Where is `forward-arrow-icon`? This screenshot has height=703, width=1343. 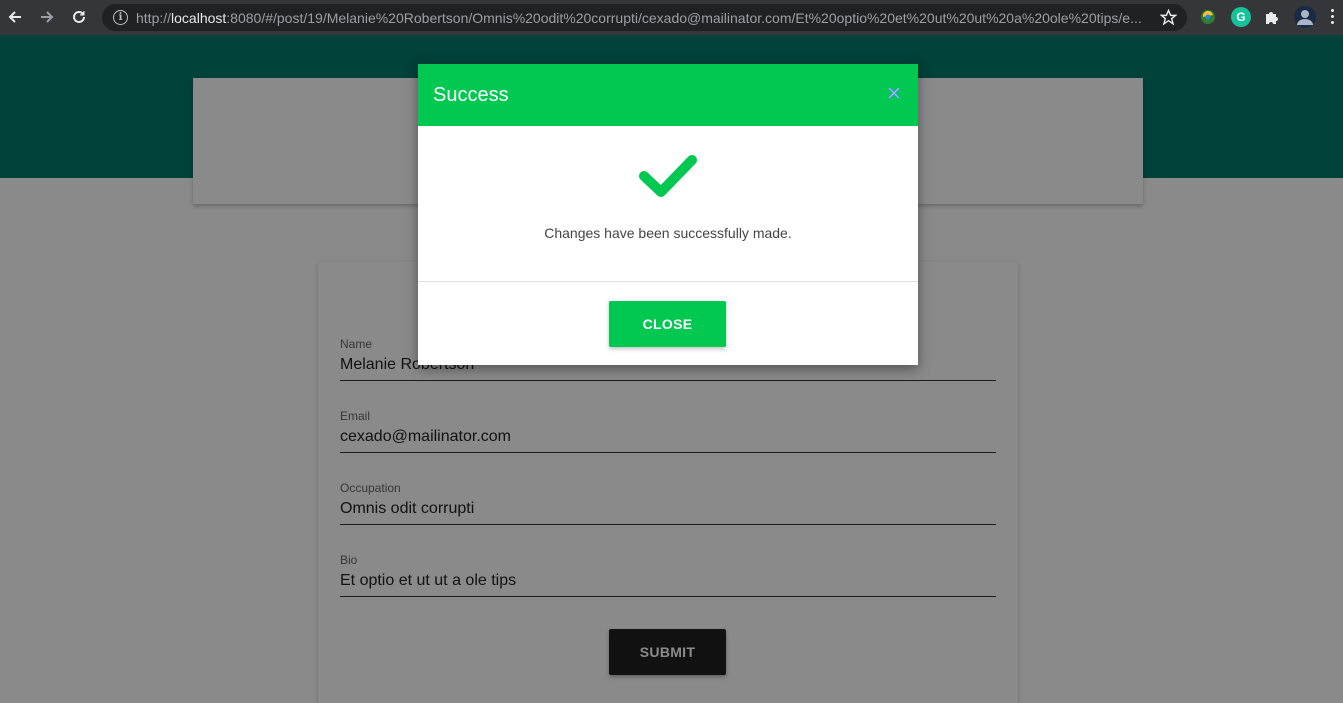 forward-arrow-icon is located at coordinates (47, 17).